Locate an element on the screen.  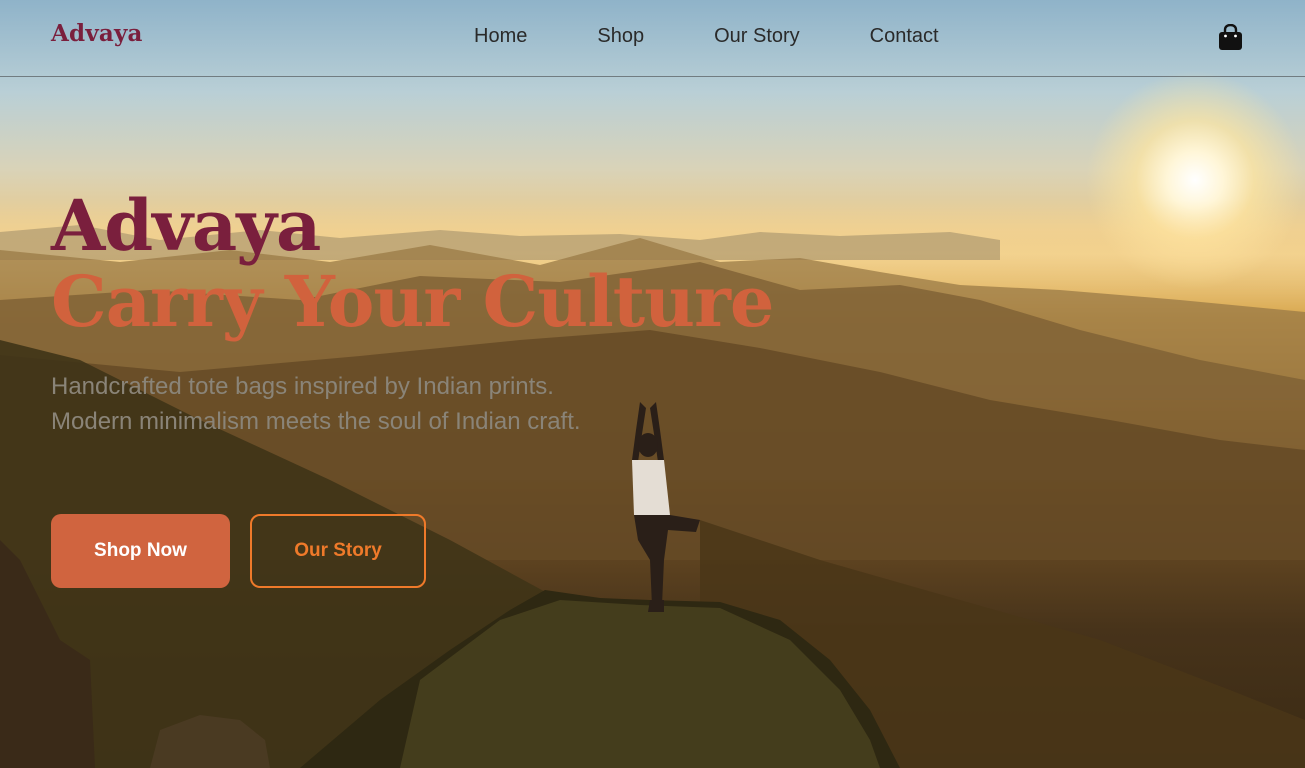
hero-tagline: Carry Your Culture is located at coordinates (412, 301).